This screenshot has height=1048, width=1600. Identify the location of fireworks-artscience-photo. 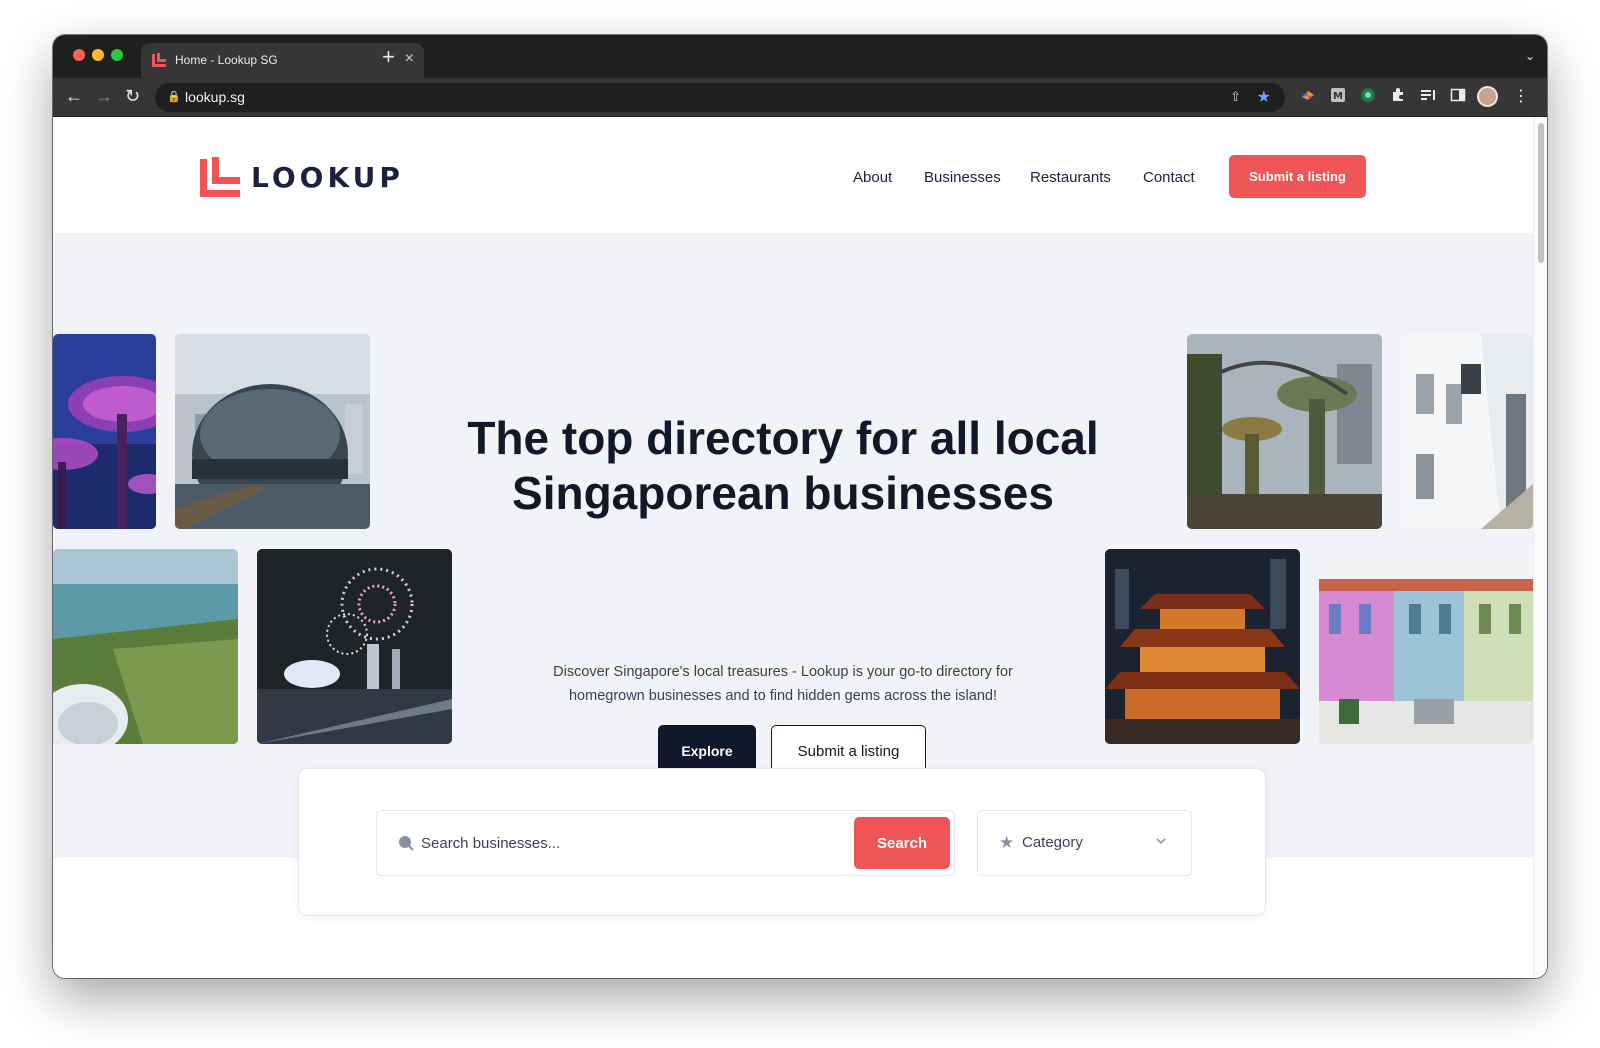
(354, 646).